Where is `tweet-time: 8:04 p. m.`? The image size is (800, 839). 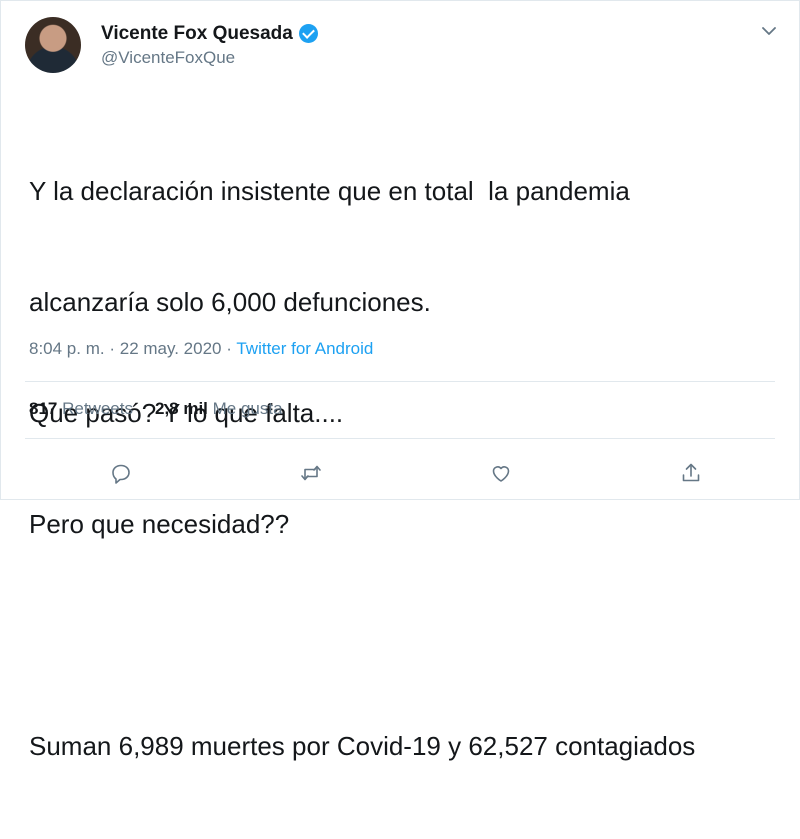 tweet-time: 8:04 p. m. is located at coordinates (67, 348).